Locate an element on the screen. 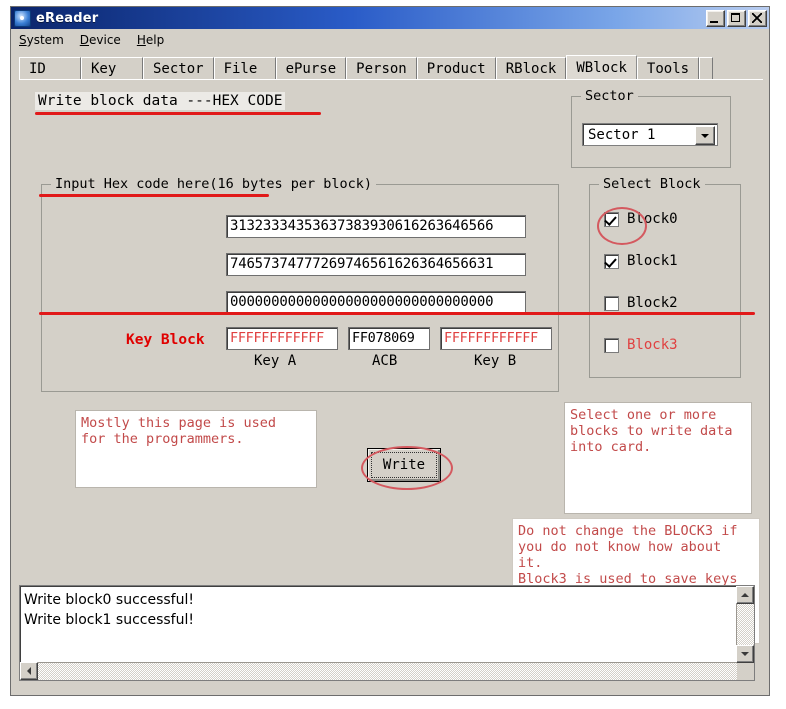 The height and width of the screenshot is (709, 786). write-button-label: Write is located at coordinates (404, 465).